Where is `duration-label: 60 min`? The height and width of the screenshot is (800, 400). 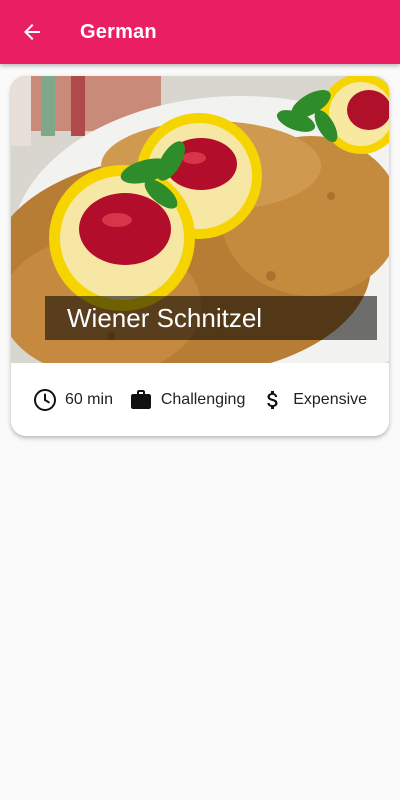
duration-label: 60 min is located at coordinates (88, 399).